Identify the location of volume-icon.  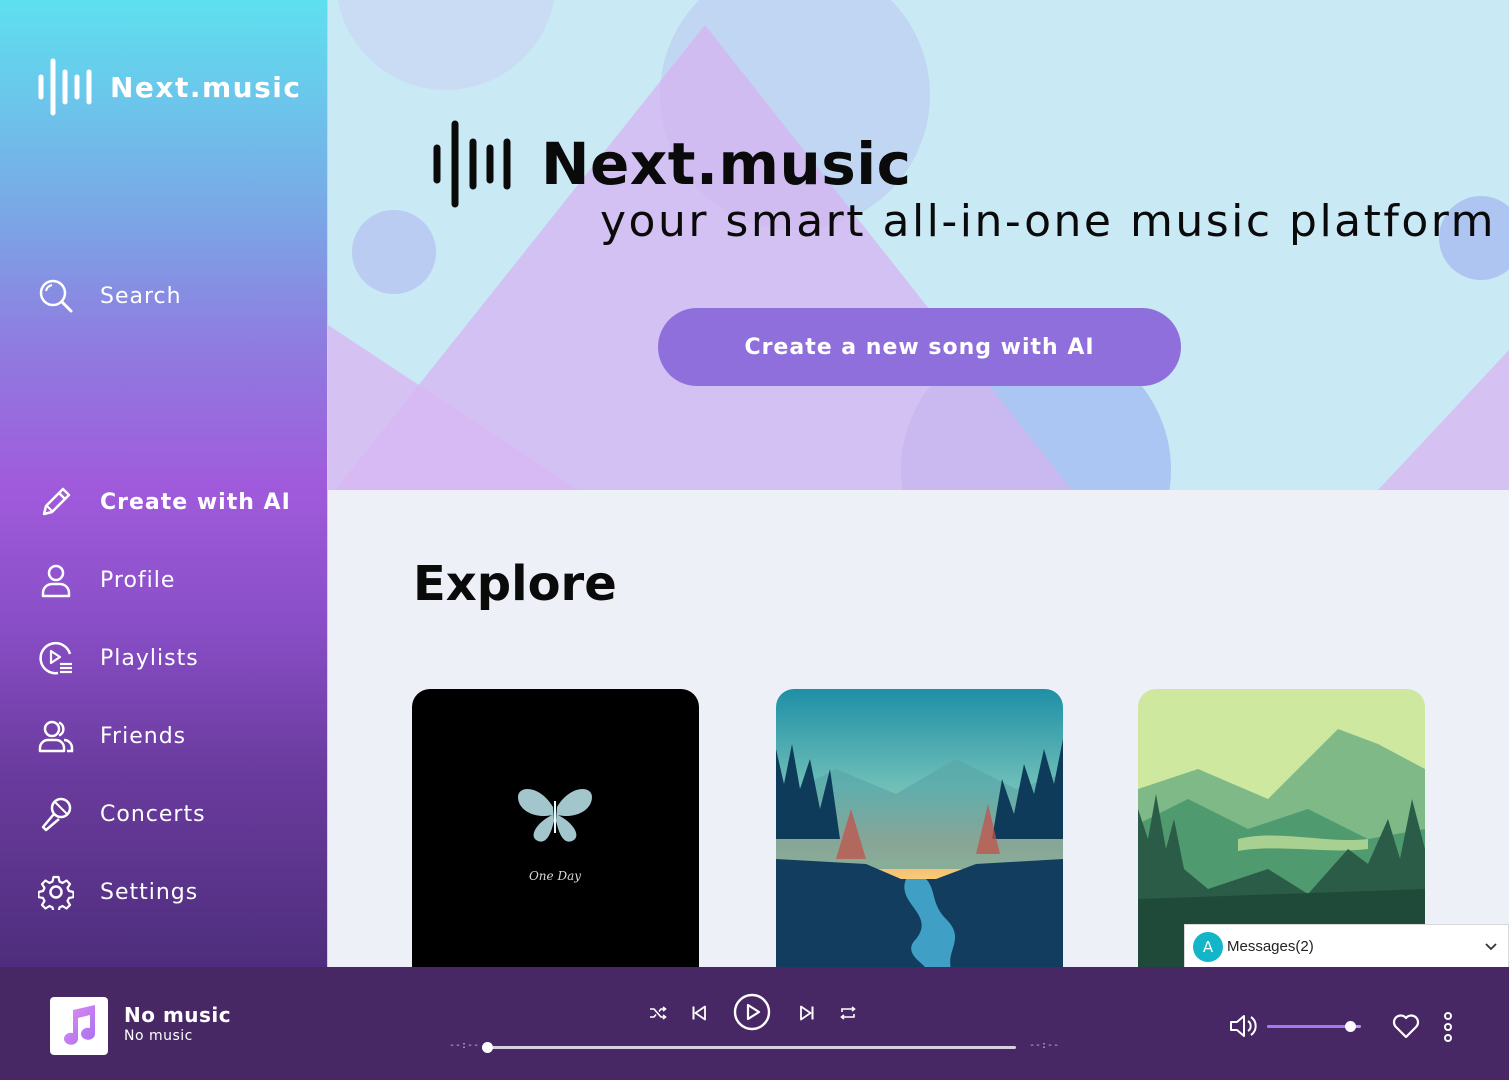
(1243, 1026).